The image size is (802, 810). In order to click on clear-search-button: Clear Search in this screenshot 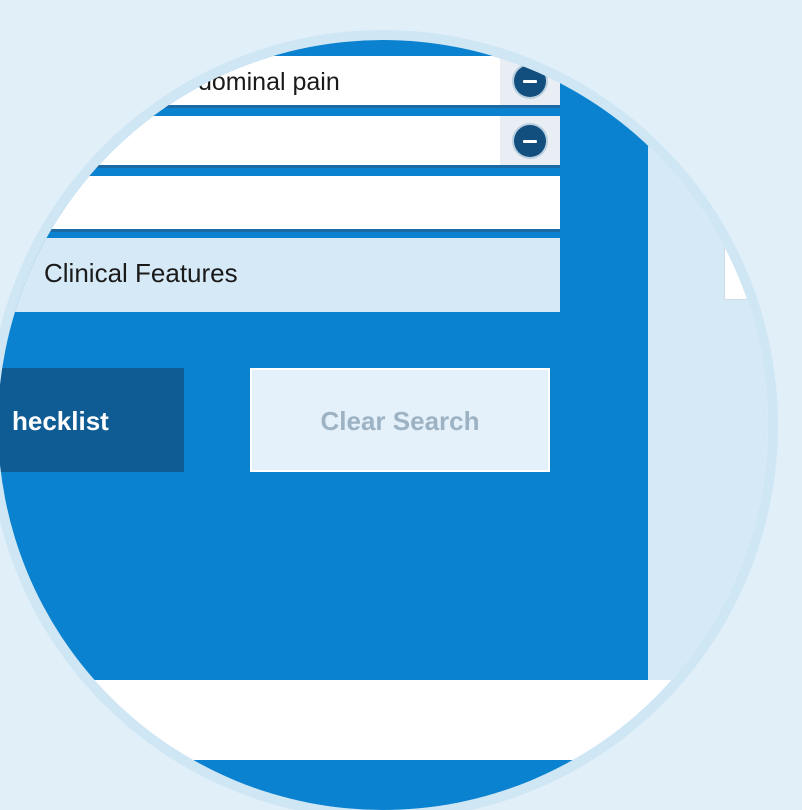, I will do `click(400, 420)`.